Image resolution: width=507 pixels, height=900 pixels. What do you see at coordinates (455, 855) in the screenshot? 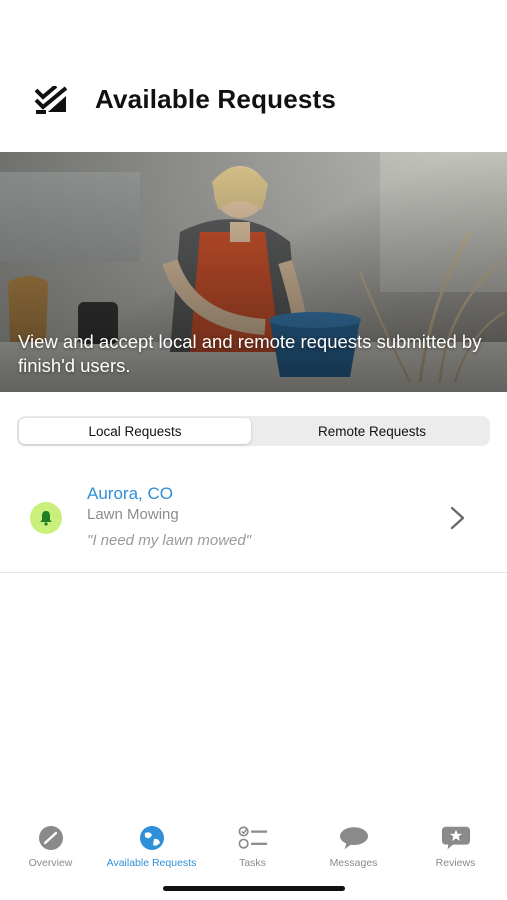
I see `tab-reviews: Reviews` at bounding box center [455, 855].